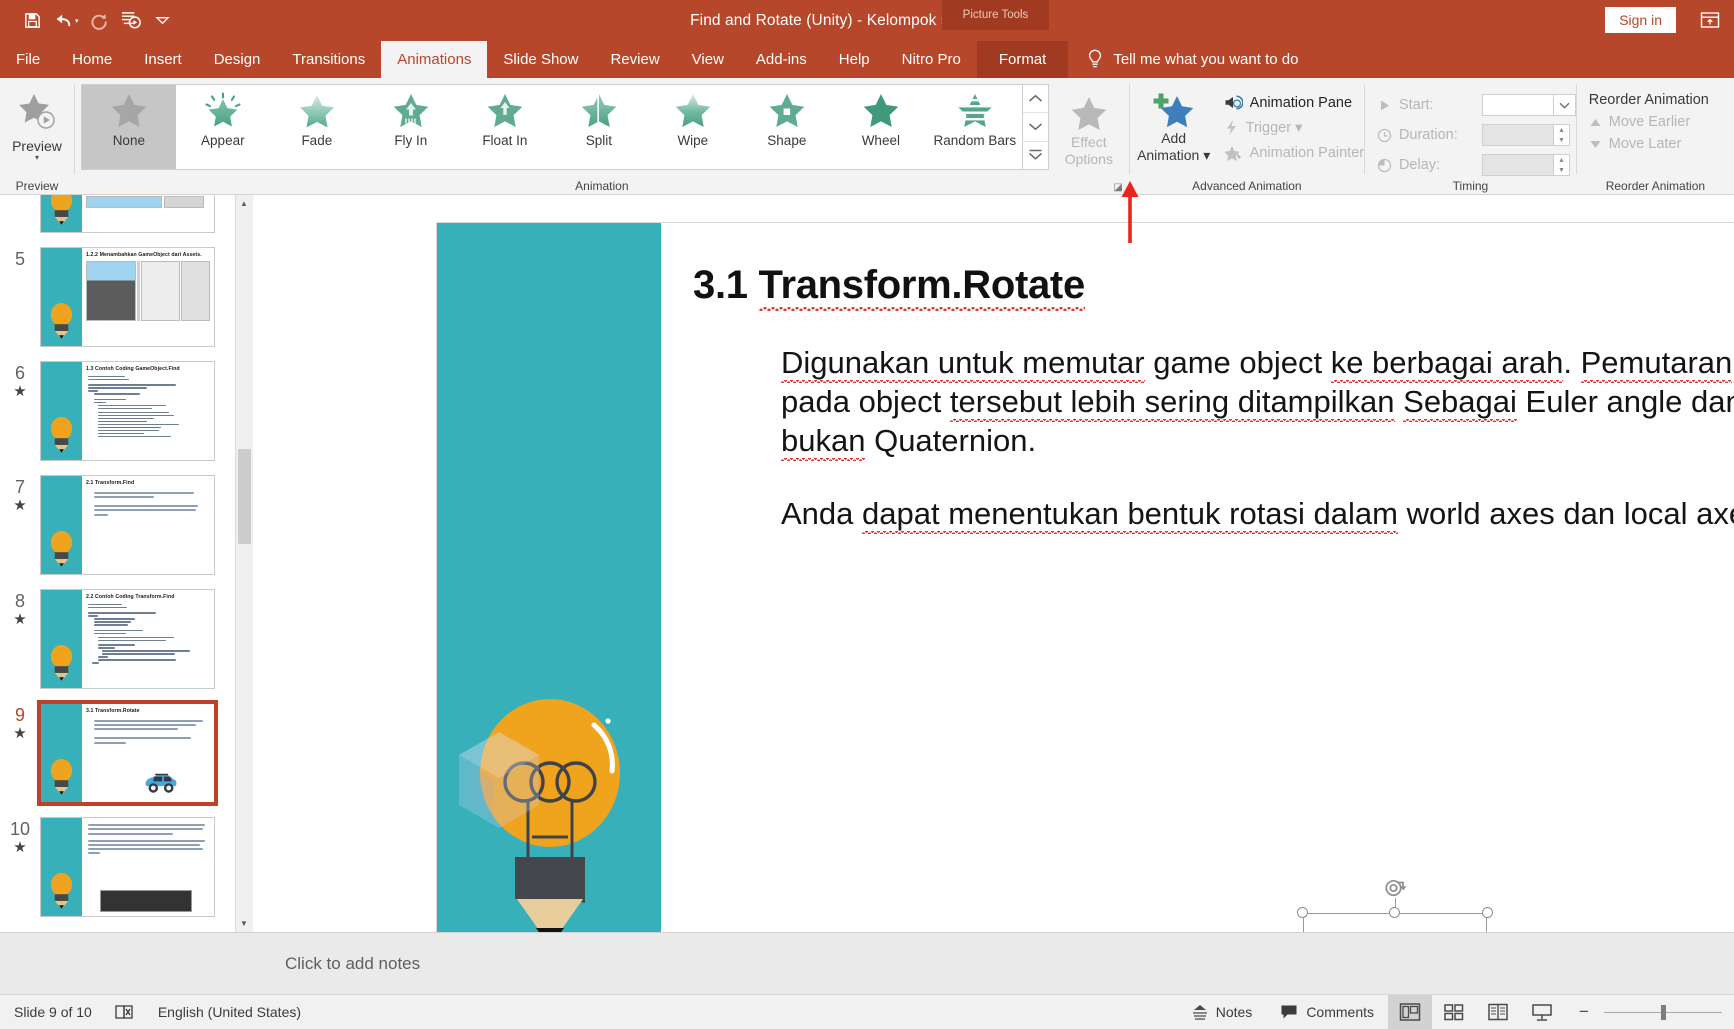 The width and height of the screenshot is (1734, 1029). What do you see at coordinates (1649, 144) in the screenshot?
I see `move-later-button: Move Later` at bounding box center [1649, 144].